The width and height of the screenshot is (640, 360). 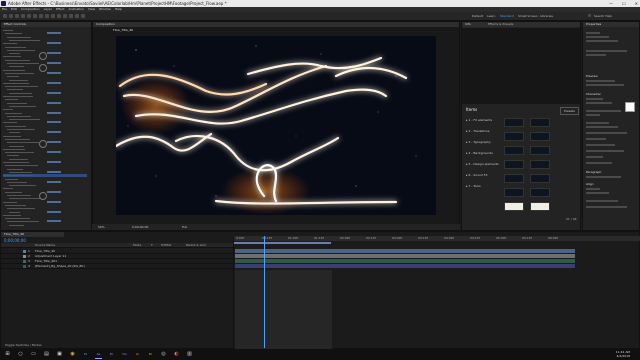 I want to click on col-t: T, so click(x=152, y=245).